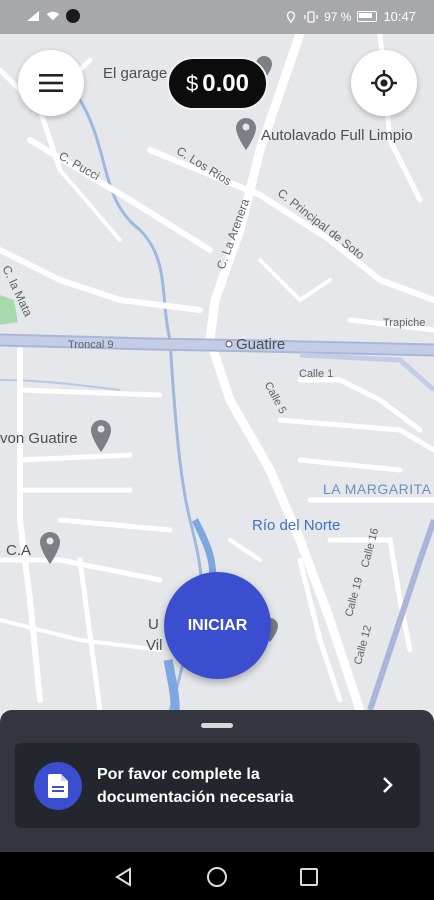 This screenshot has height=900, width=434. I want to click on document-icon-badge, so click(58, 786).